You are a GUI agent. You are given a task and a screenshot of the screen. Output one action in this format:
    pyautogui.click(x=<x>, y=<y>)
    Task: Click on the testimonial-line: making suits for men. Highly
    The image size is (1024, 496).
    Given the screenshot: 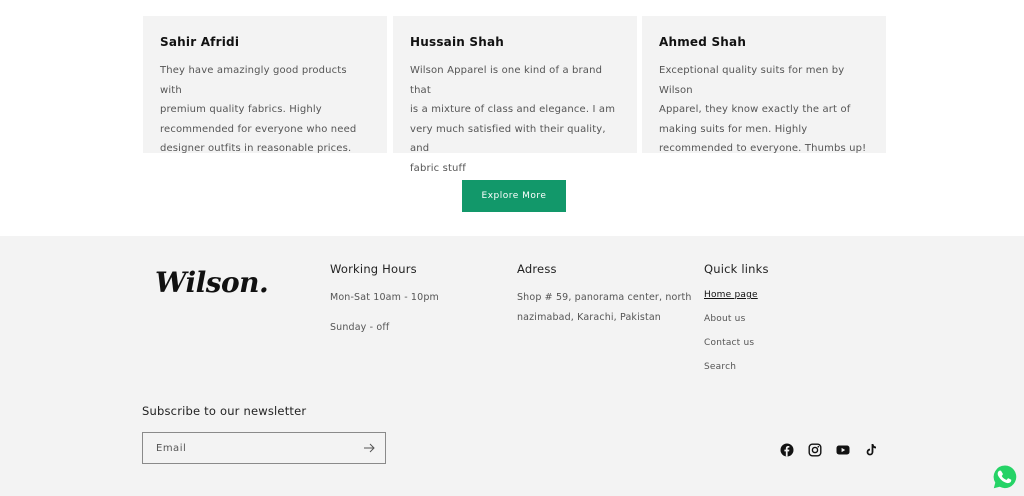 What is the action you would take?
    pyautogui.click(x=733, y=129)
    